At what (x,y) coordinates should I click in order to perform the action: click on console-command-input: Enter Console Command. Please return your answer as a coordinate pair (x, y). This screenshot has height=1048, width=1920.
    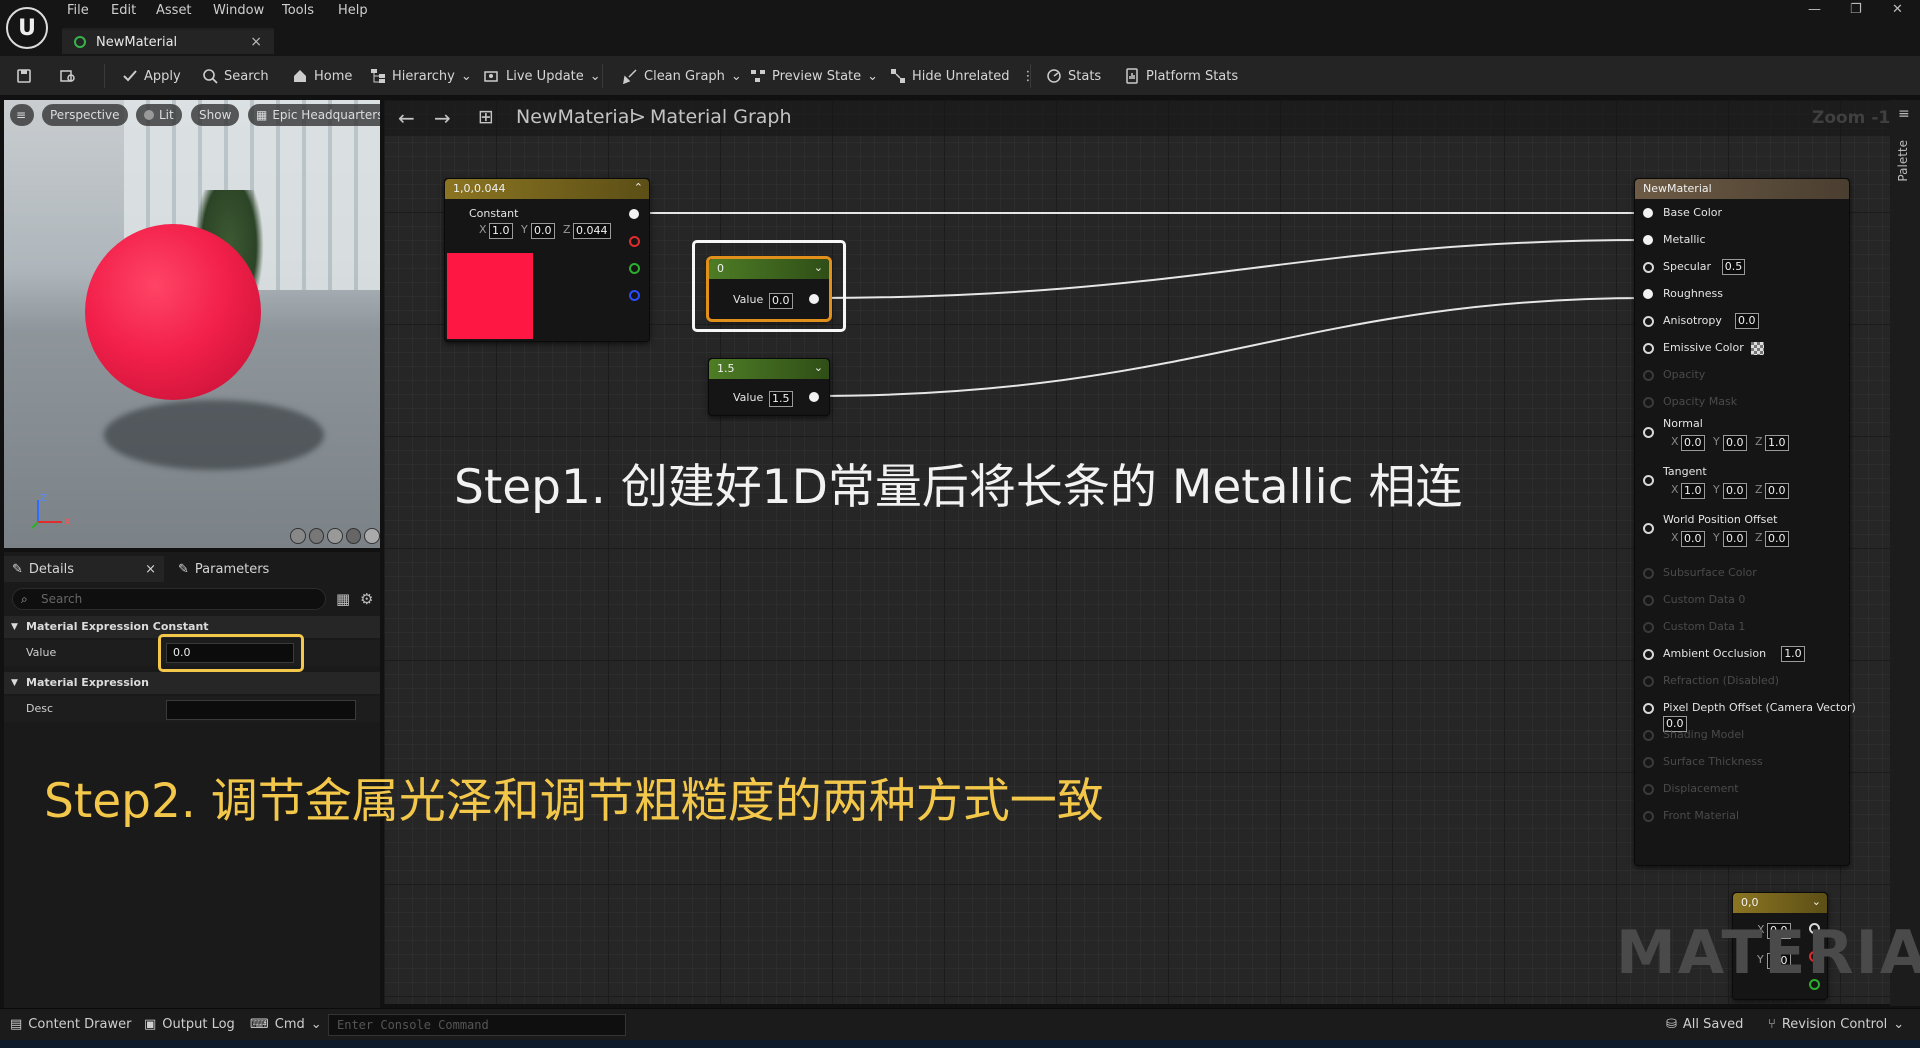
    Looking at the image, I should click on (477, 1025).